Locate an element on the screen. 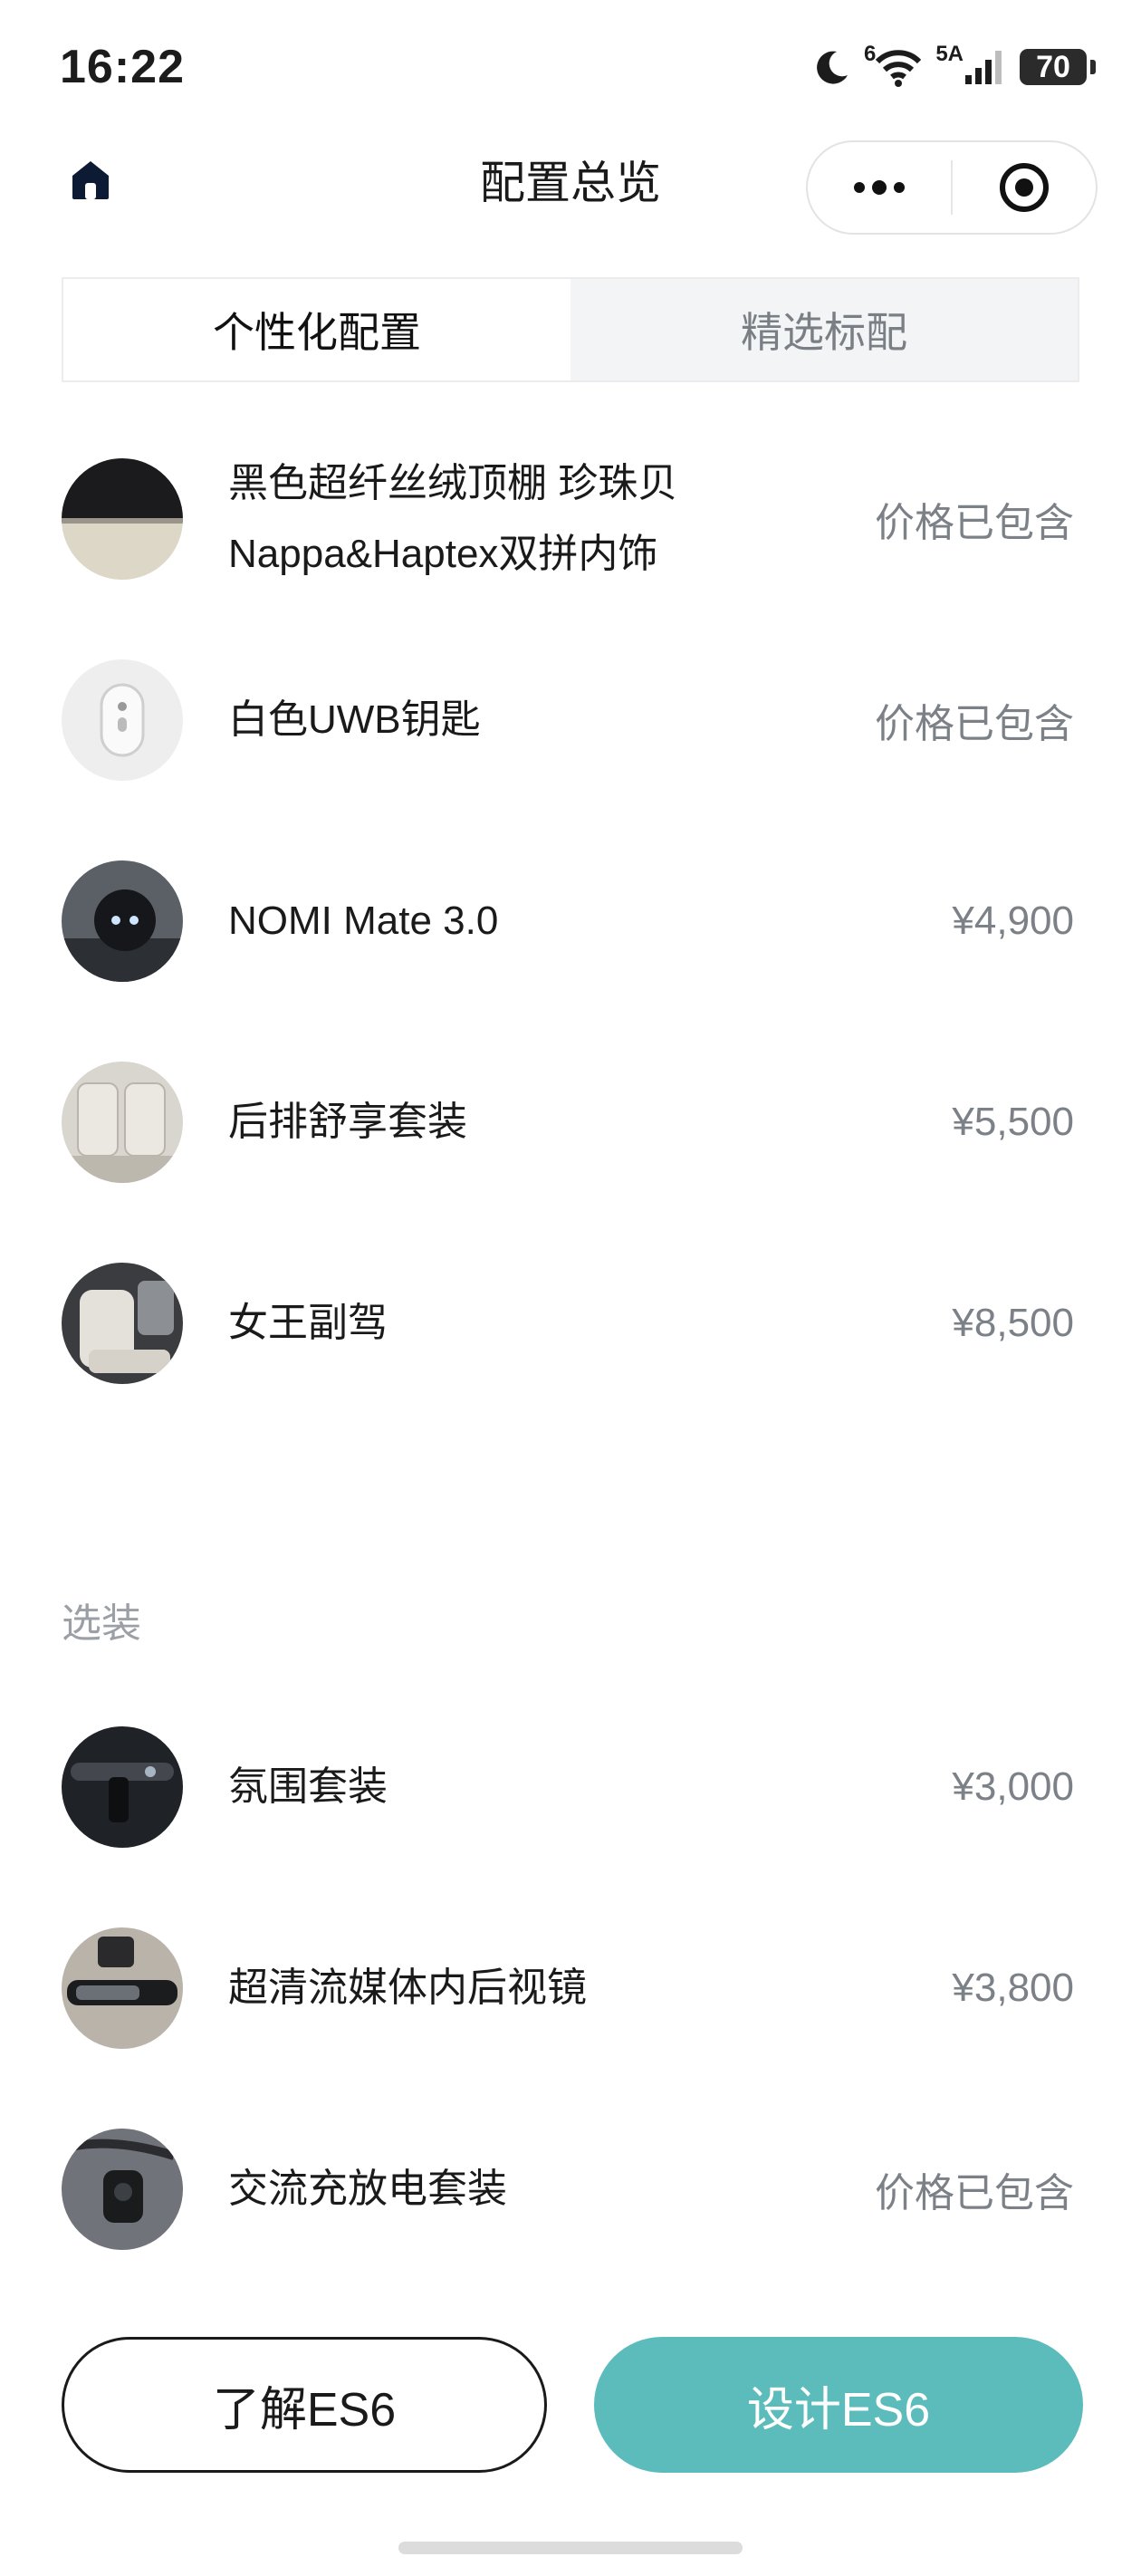 The width and height of the screenshot is (1141, 2576). section-label-optional: 选装 is located at coordinates (101, 1623).